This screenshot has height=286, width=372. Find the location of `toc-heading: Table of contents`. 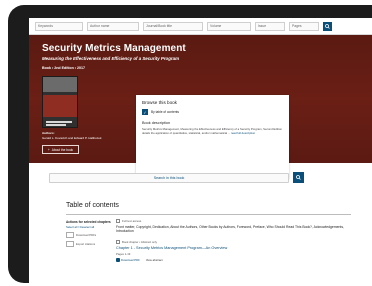

toc-heading: Table of contents is located at coordinates (92, 205).